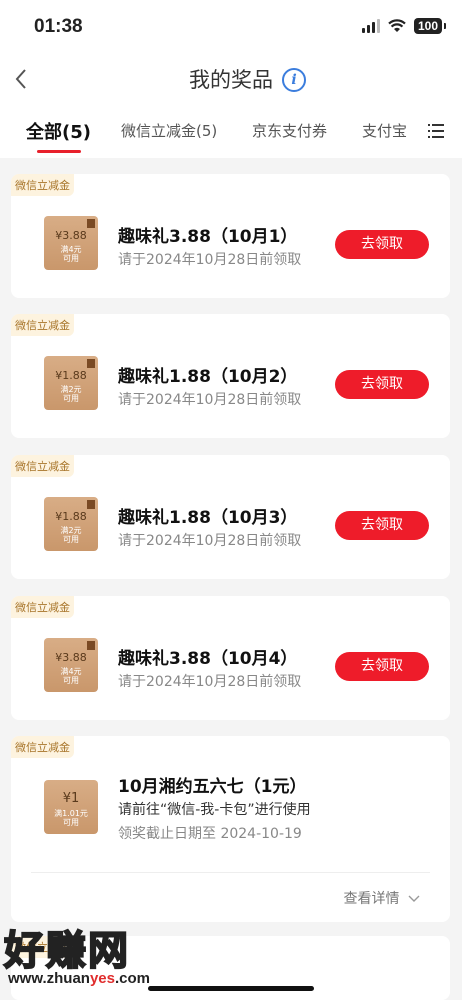 The width and height of the screenshot is (462, 1000). Describe the element at coordinates (210, 834) in the screenshot. I see `prize-deadline: 领奖截止日期至 2024-10-19` at that location.